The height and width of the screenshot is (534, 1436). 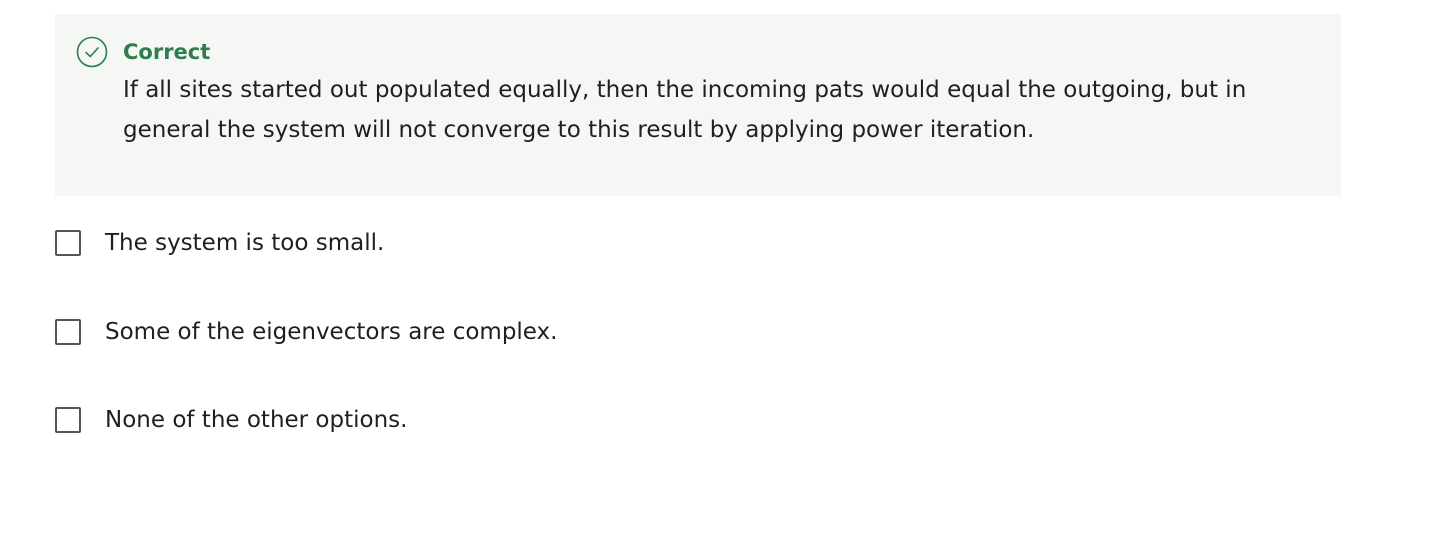 What do you see at coordinates (331, 332) in the screenshot?
I see `option-label: Some of the eigenvectors are complex.` at bounding box center [331, 332].